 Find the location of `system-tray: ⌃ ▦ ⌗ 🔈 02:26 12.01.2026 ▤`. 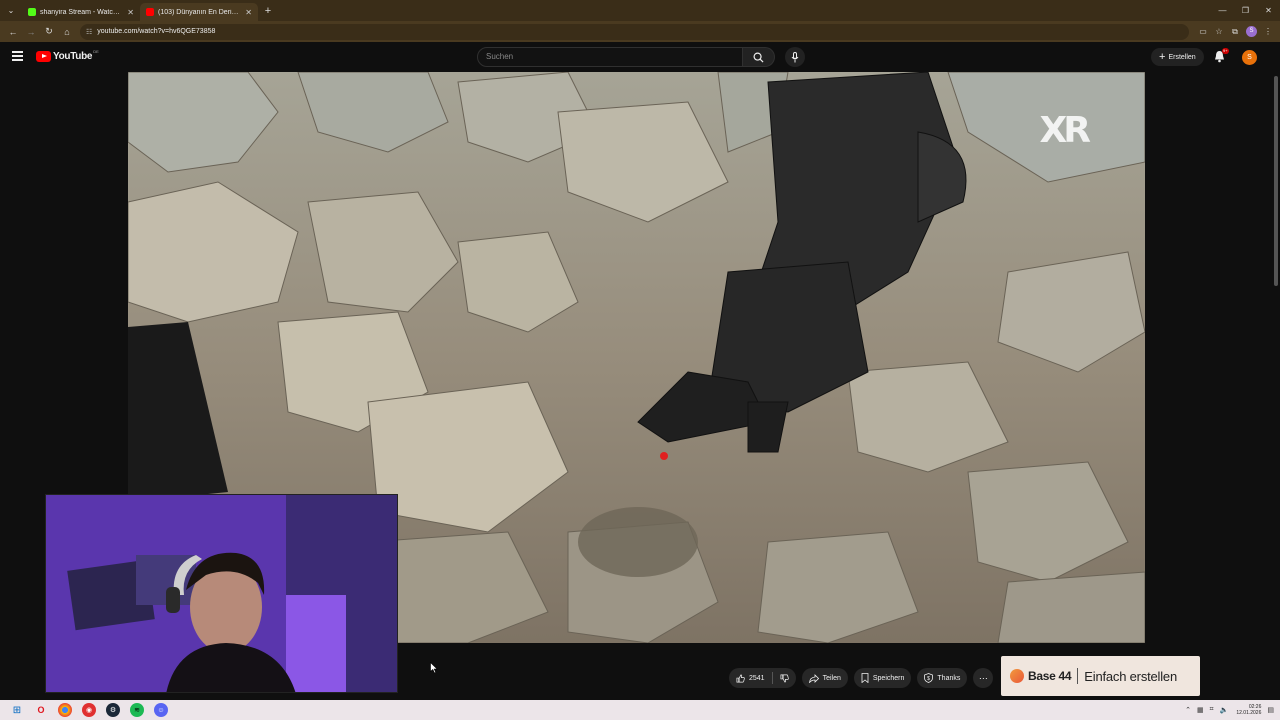

system-tray: ⌃ ▦ ⌗ 🔈 02:26 12.01.2026 ▤ is located at coordinates (1229, 710).